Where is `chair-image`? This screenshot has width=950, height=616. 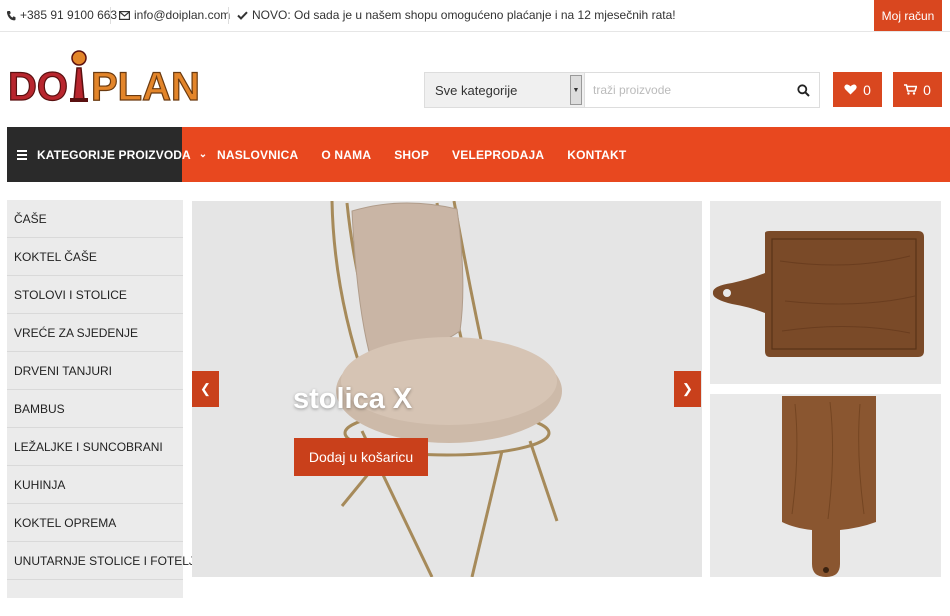 chair-image is located at coordinates (446, 389).